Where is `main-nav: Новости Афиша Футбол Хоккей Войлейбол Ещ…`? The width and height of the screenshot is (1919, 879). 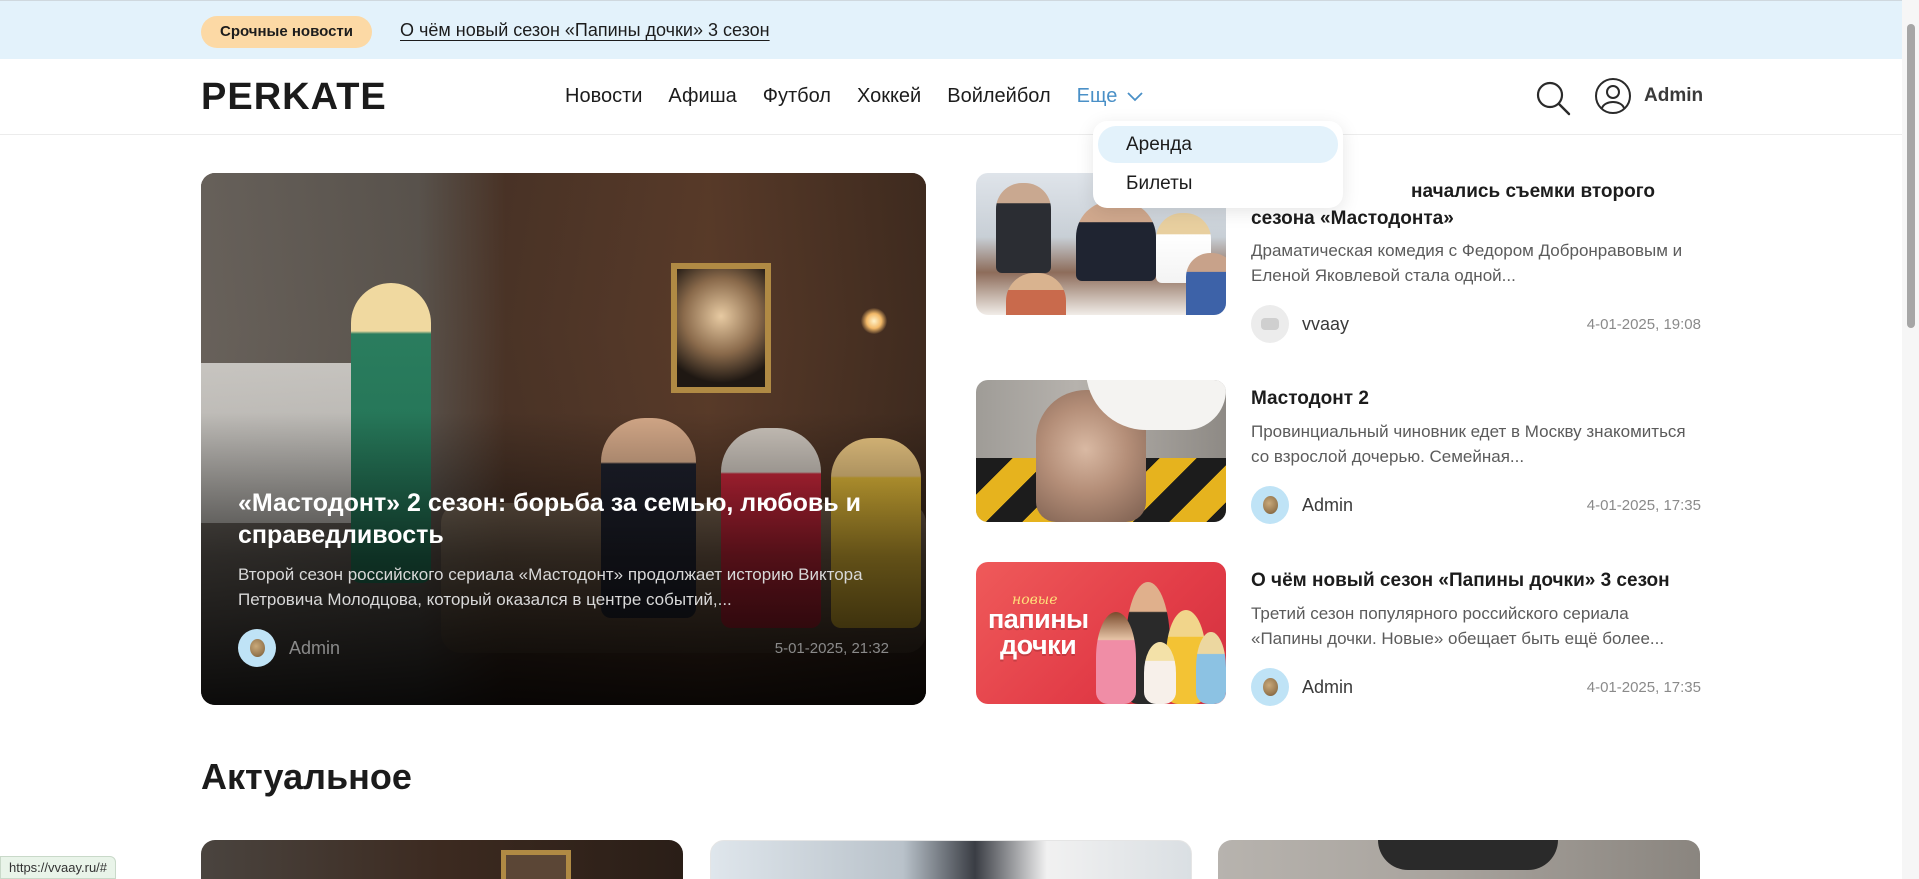
main-nav: Новости Афиша Футбол Хоккей Войлейбол Ещ… is located at coordinates (854, 96).